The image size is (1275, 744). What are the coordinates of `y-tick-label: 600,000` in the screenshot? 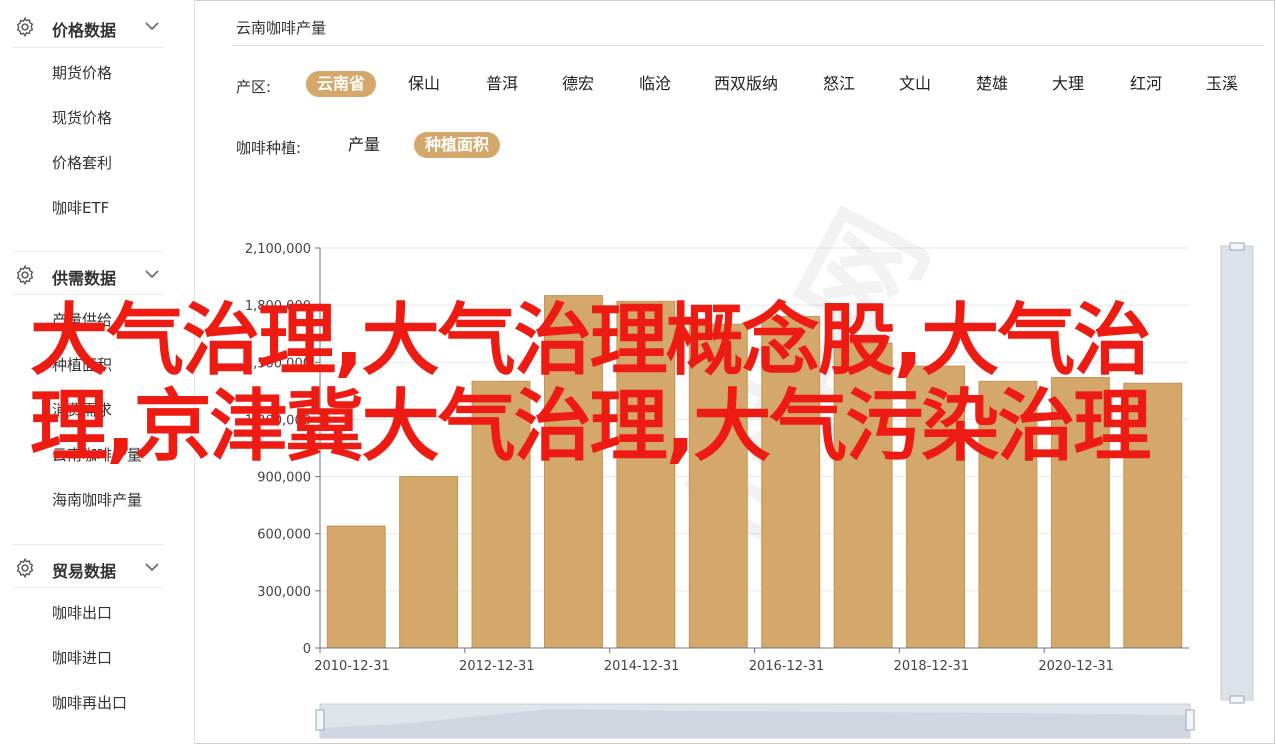 It's located at (284, 535).